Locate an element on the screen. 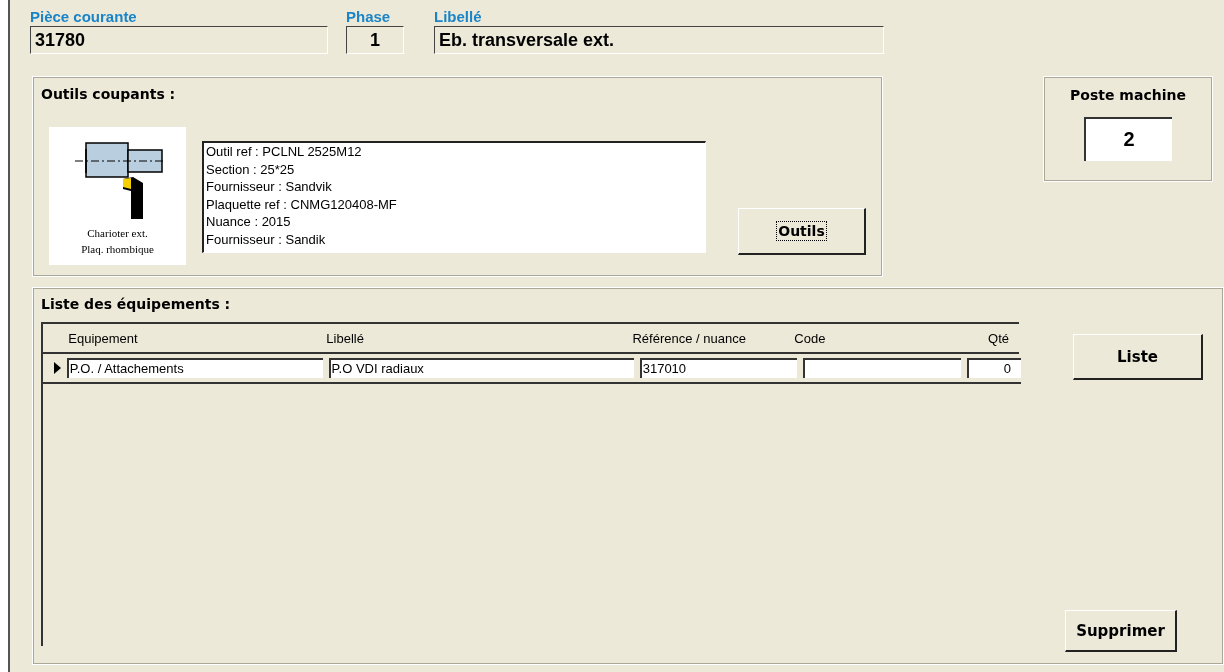 This screenshot has width=1224, height=672. turning-tool-icon is located at coordinates (117, 179).